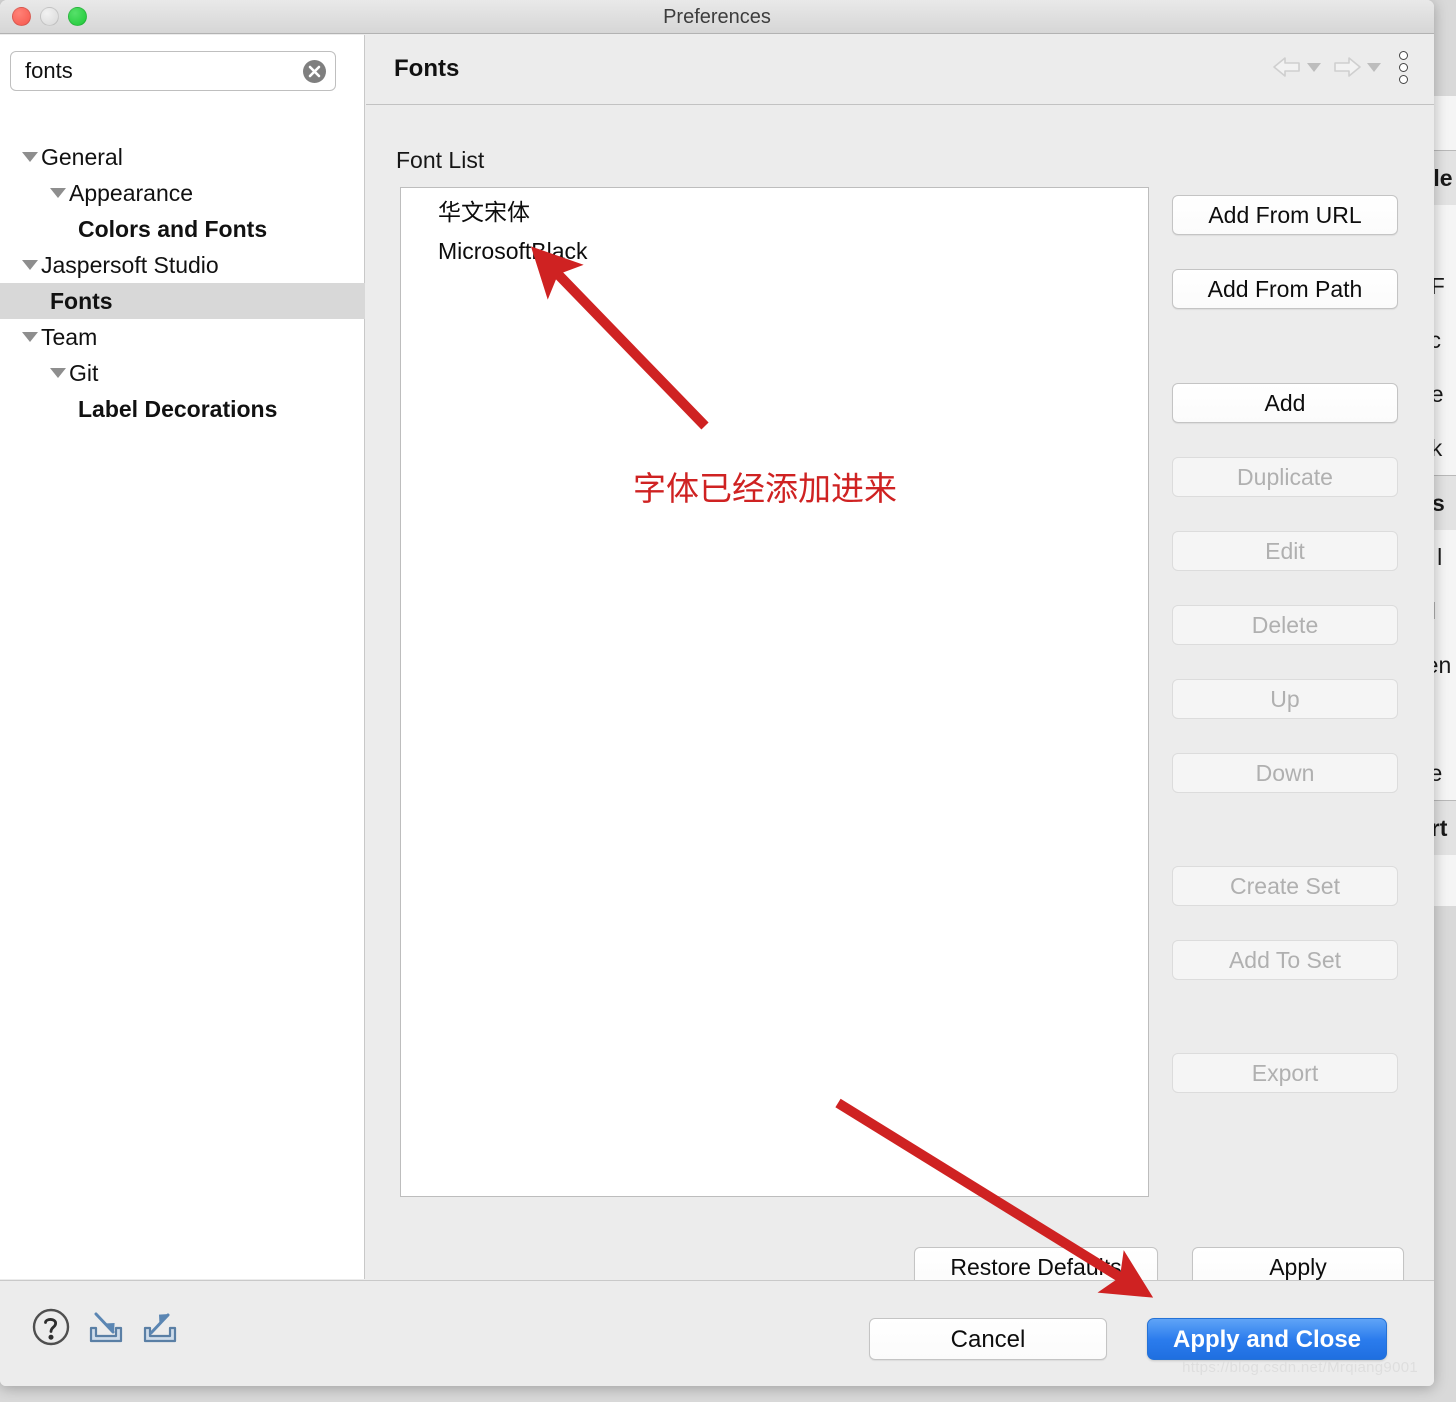  What do you see at coordinates (1267, 1339) in the screenshot?
I see `apply-and-close-button: Apply and Close` at bounding box center [1267, 1339].